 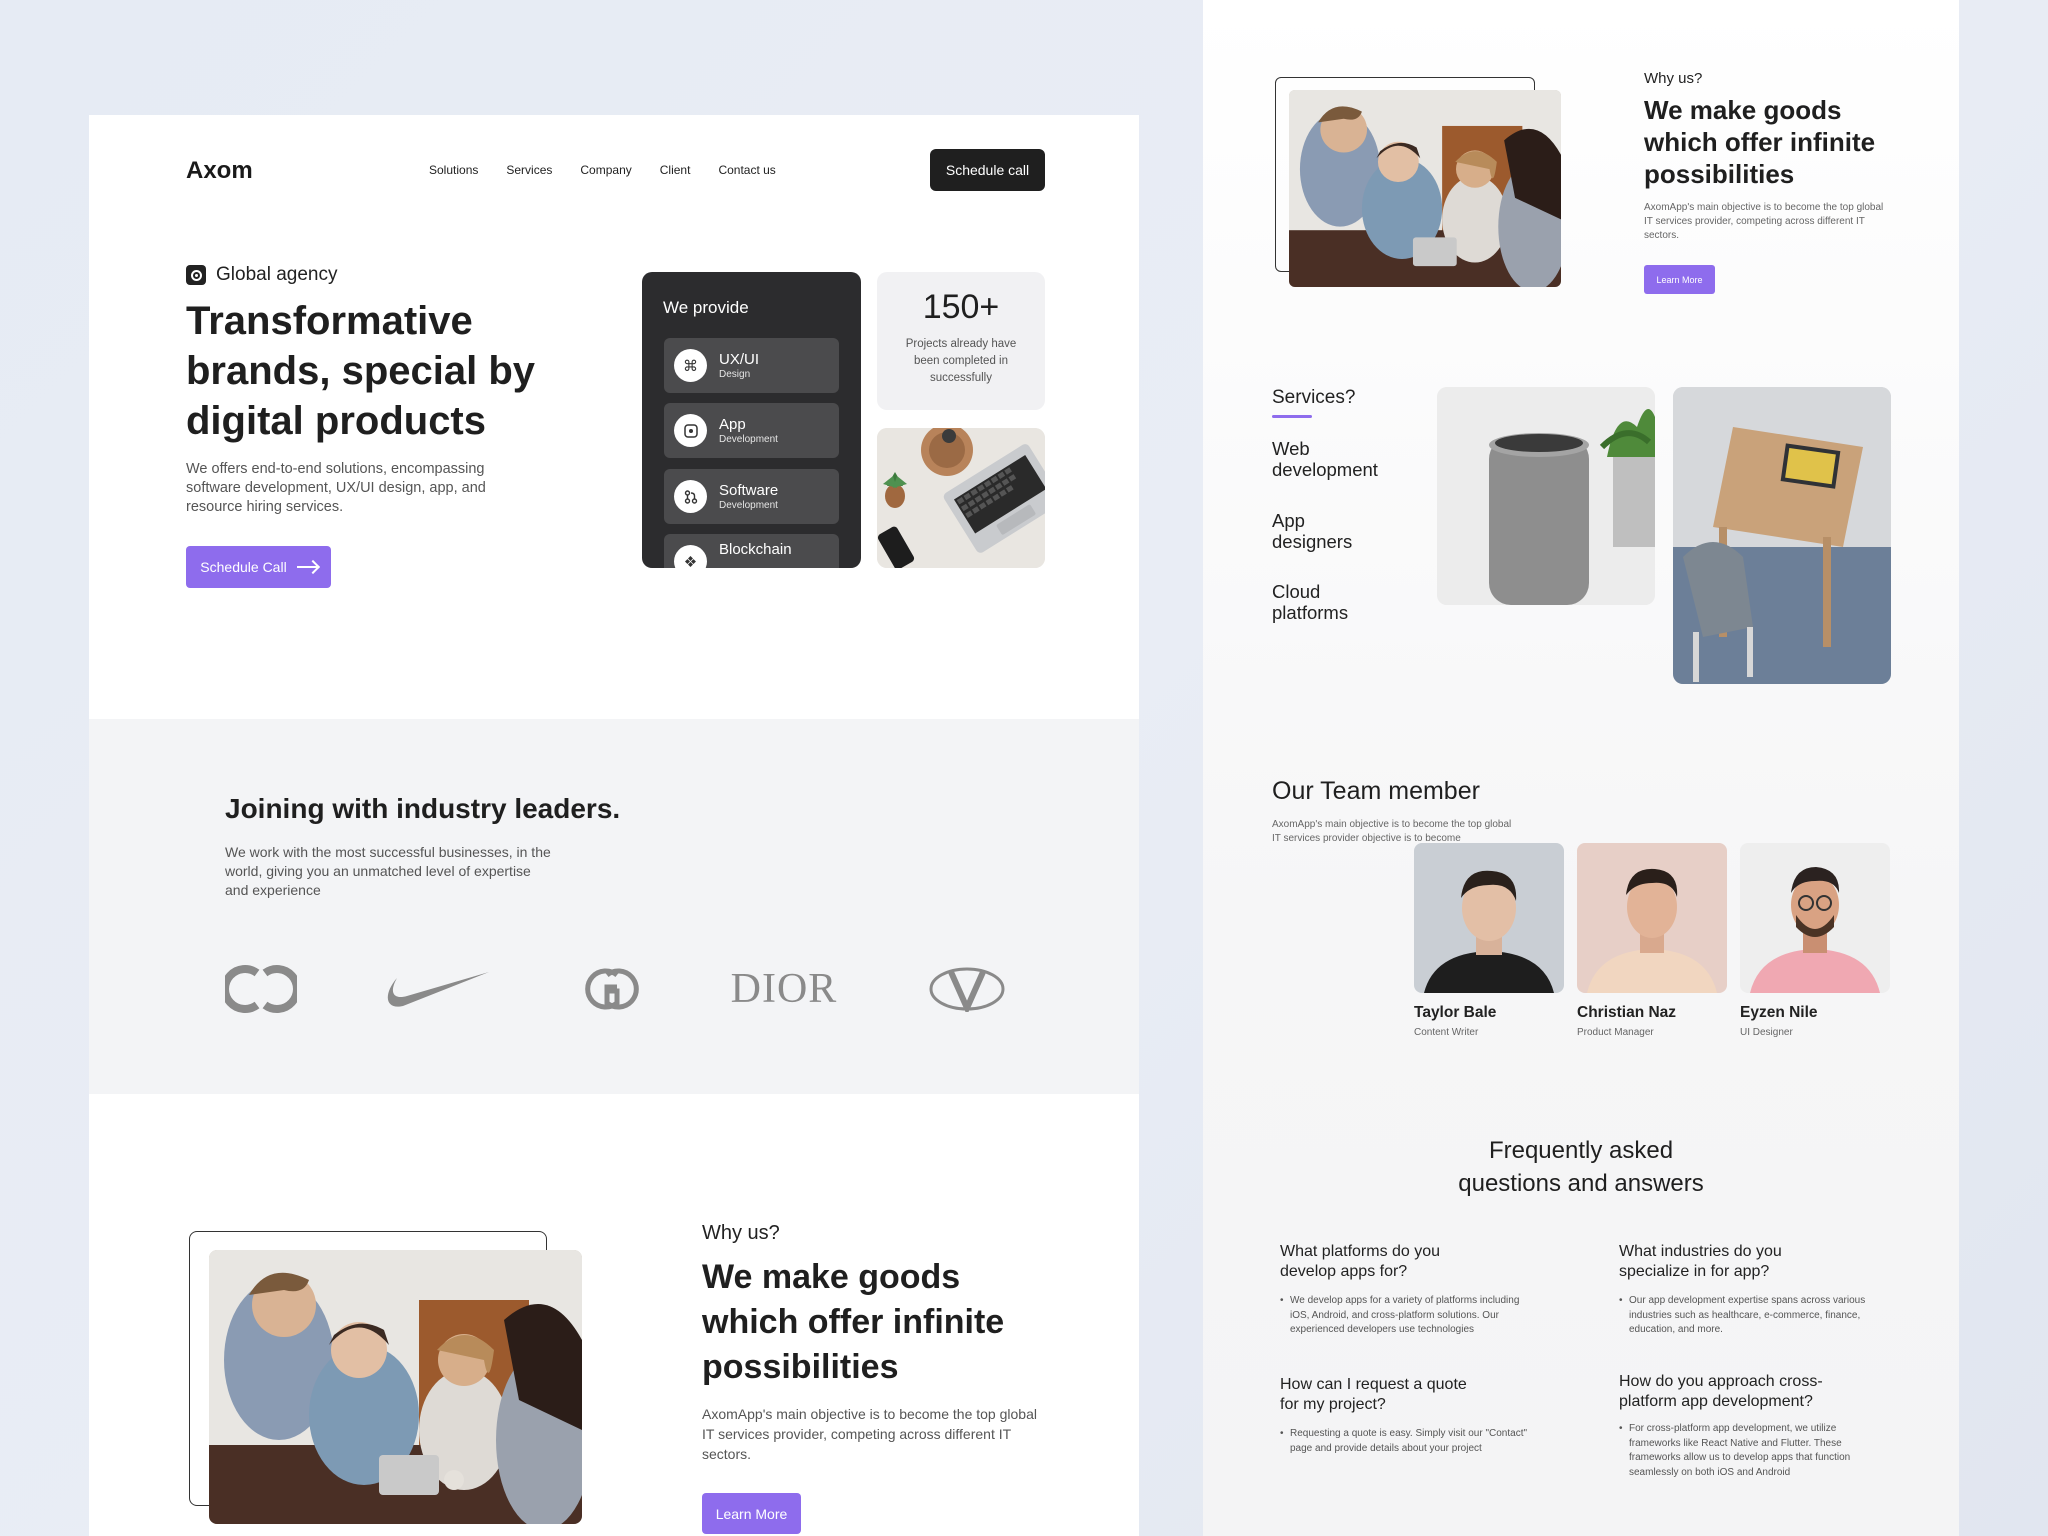 I want to click on team-member-card: Taylor Bale Content Writer, so click(x=1489, y=940).